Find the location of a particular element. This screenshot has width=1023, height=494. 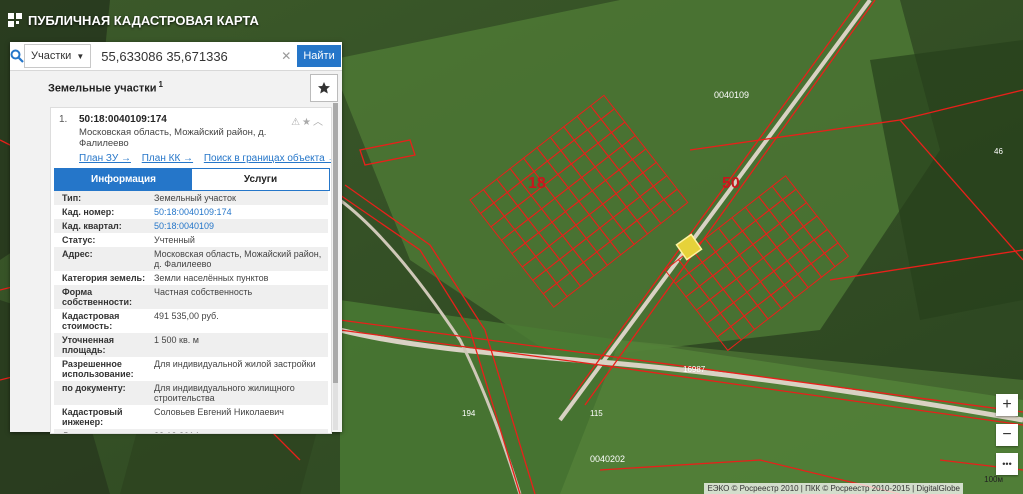

attribute-value: Земли населённых пунктов is located at coordinates (211, 278).